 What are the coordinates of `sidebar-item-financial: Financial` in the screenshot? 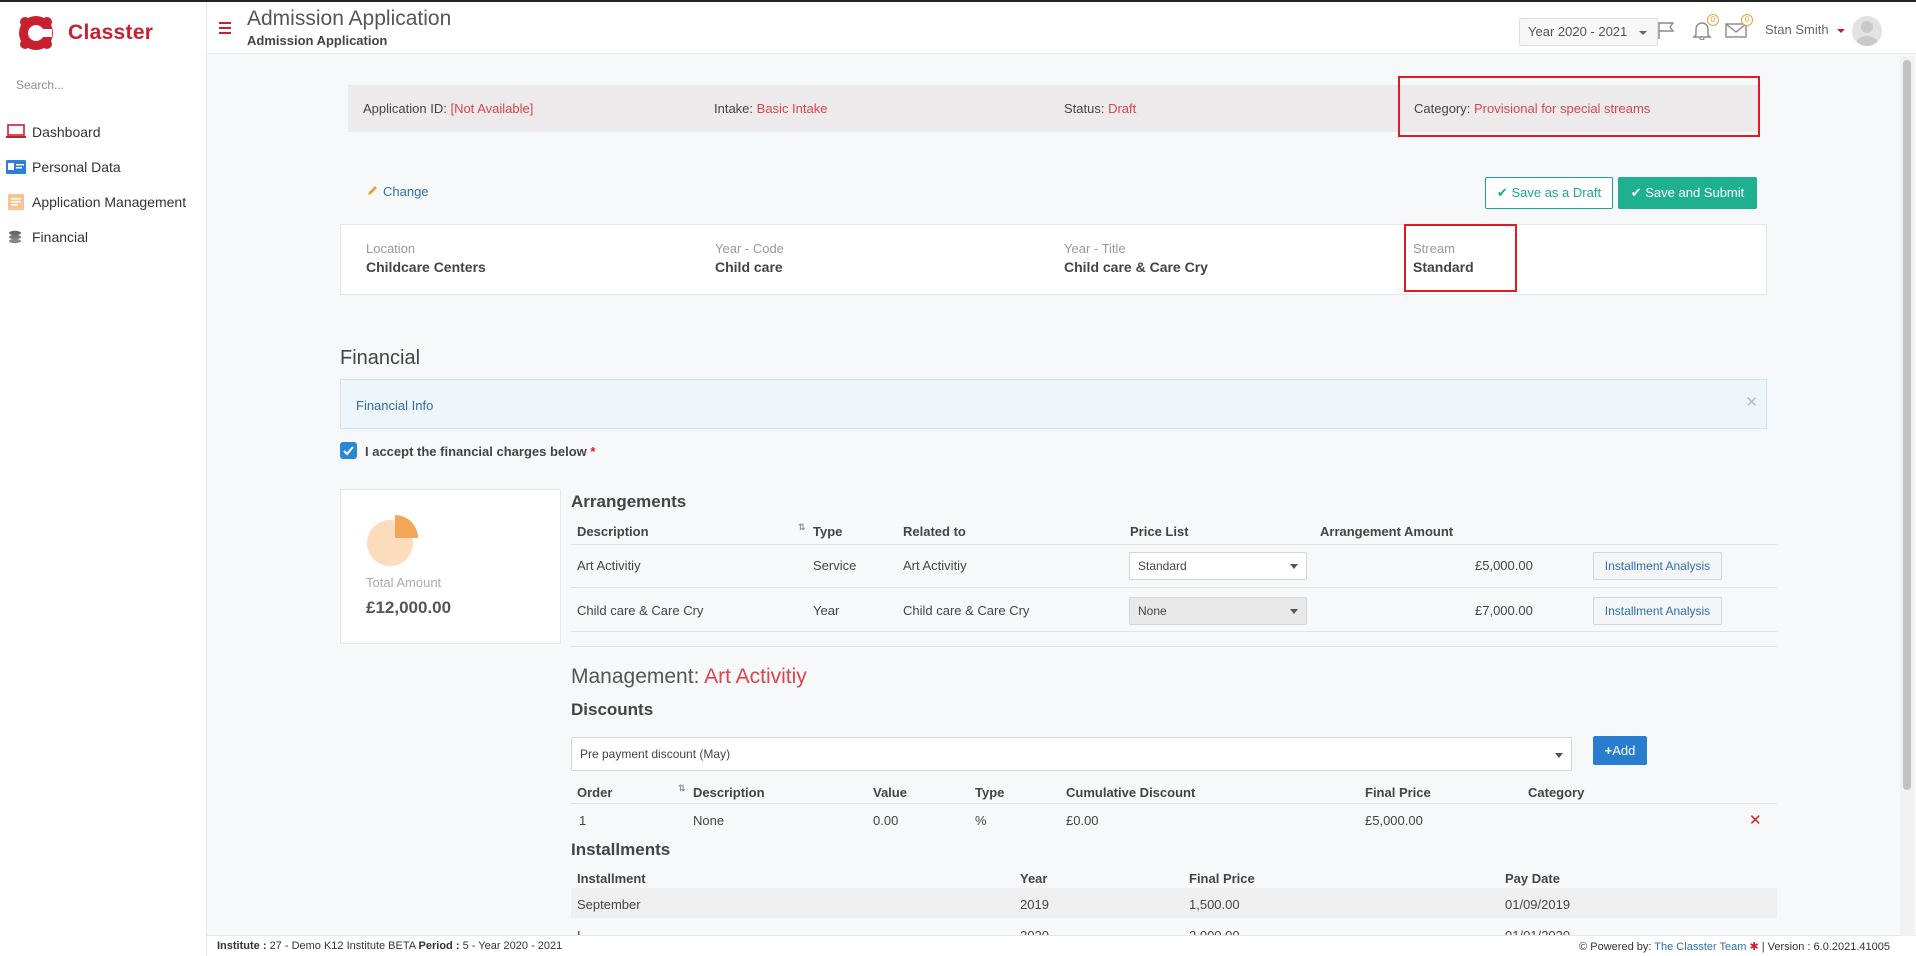 It's located at (103, 236).